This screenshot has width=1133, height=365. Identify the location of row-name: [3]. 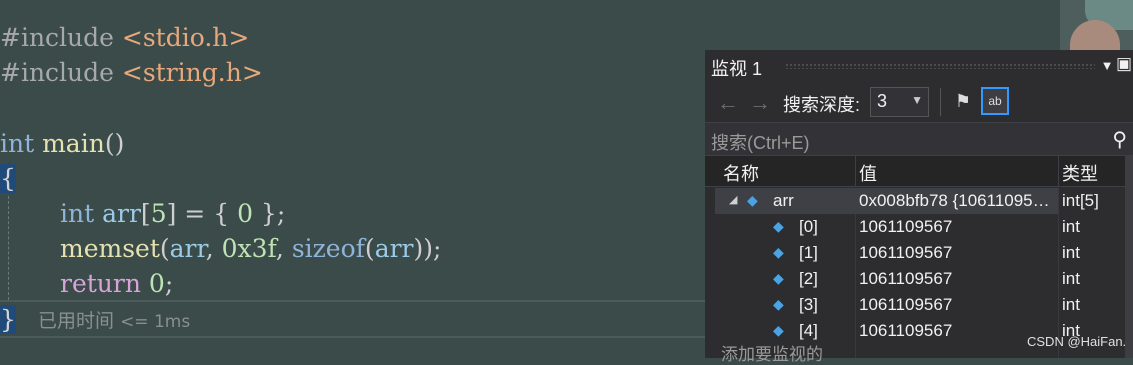
(808, 304).